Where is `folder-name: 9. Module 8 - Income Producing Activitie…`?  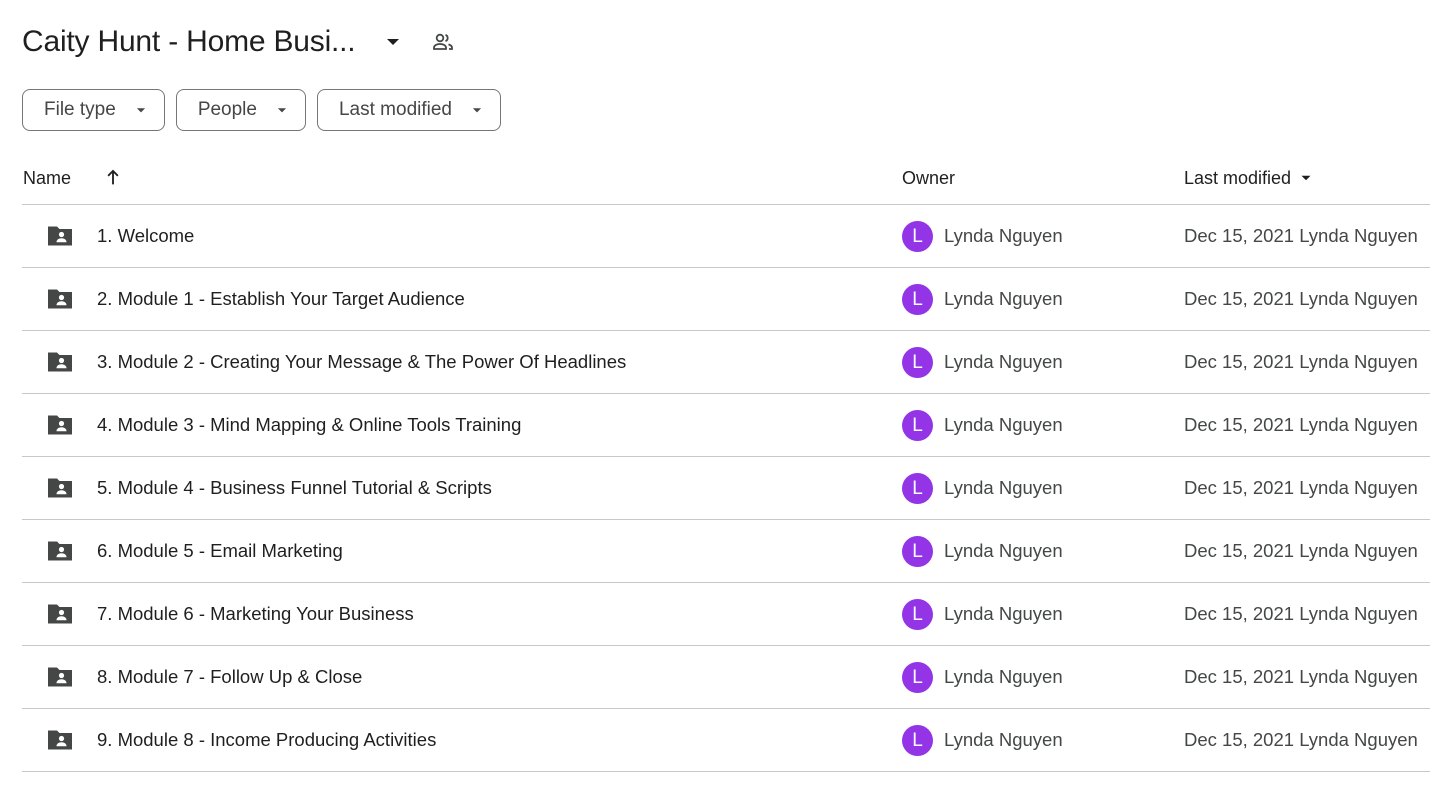
folder-name: 9. Module 8 - Income Producing Activitie… is located at coordinates (267, 739).